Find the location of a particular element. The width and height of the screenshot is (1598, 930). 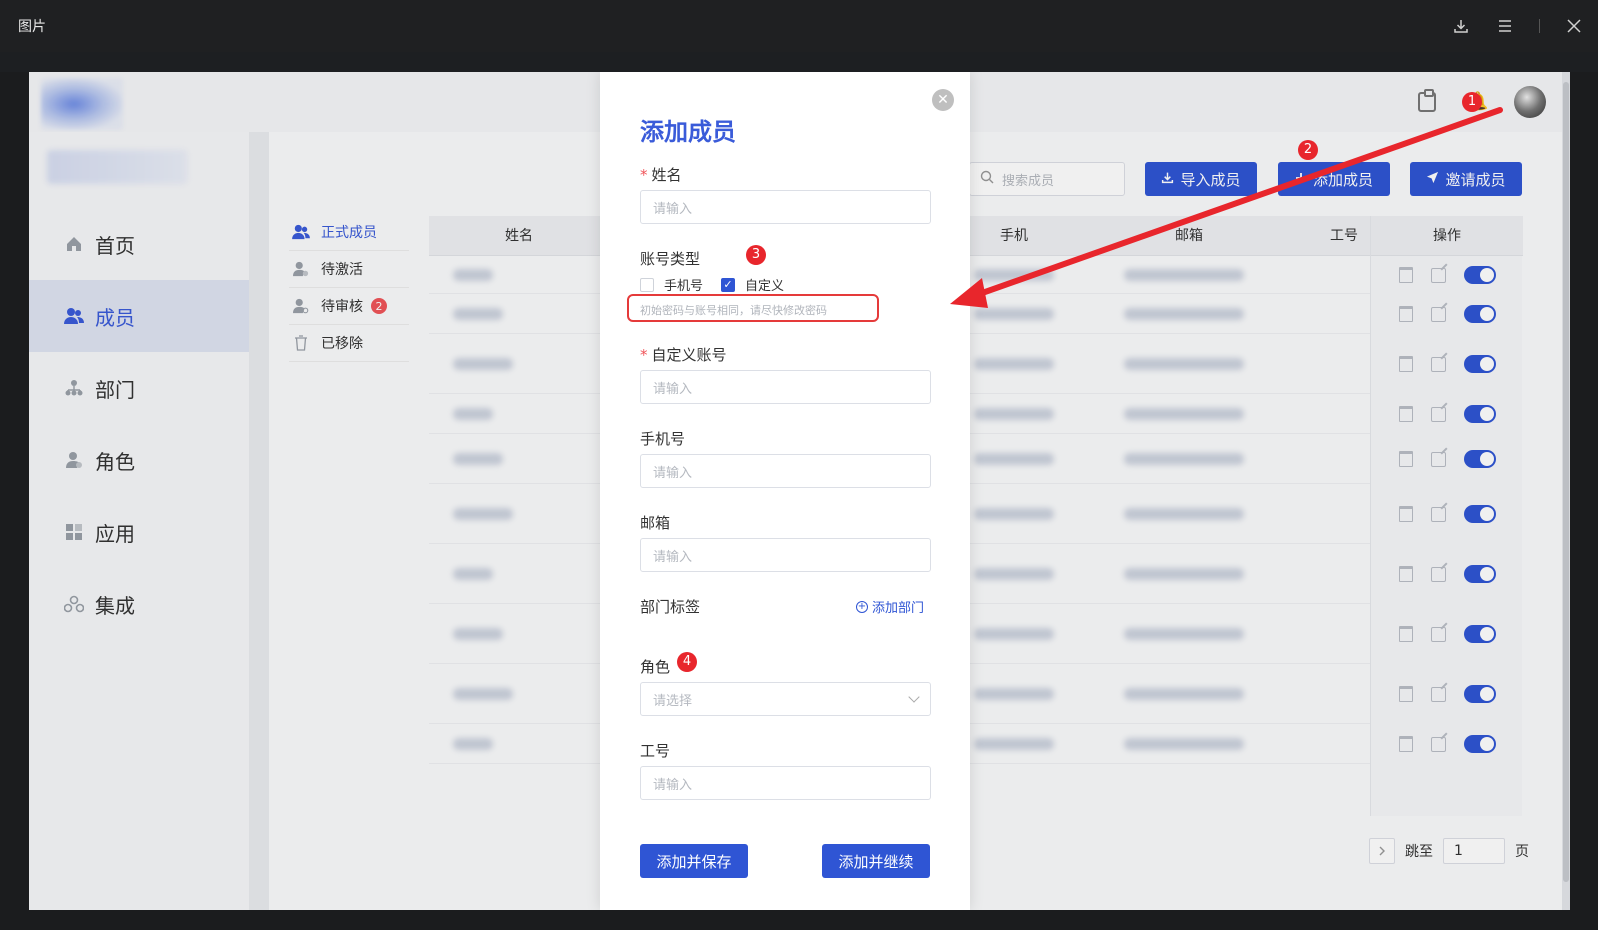

viewer-title: 图片 is located at coordinates (32, 27).